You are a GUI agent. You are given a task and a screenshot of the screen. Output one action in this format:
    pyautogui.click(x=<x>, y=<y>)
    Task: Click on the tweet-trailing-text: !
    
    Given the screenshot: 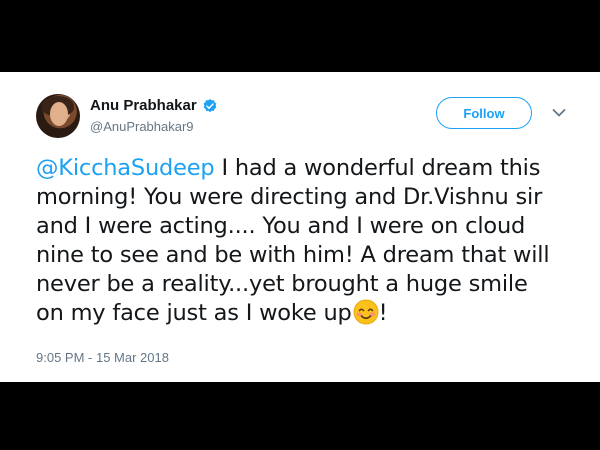 What is the action you would take?
    pyautogui.click(x=383, y=313)
    